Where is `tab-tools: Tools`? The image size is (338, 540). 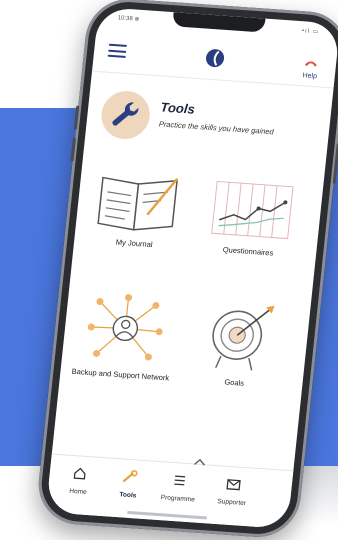 tab-tools: Tools is located at coordinates (129, 484).